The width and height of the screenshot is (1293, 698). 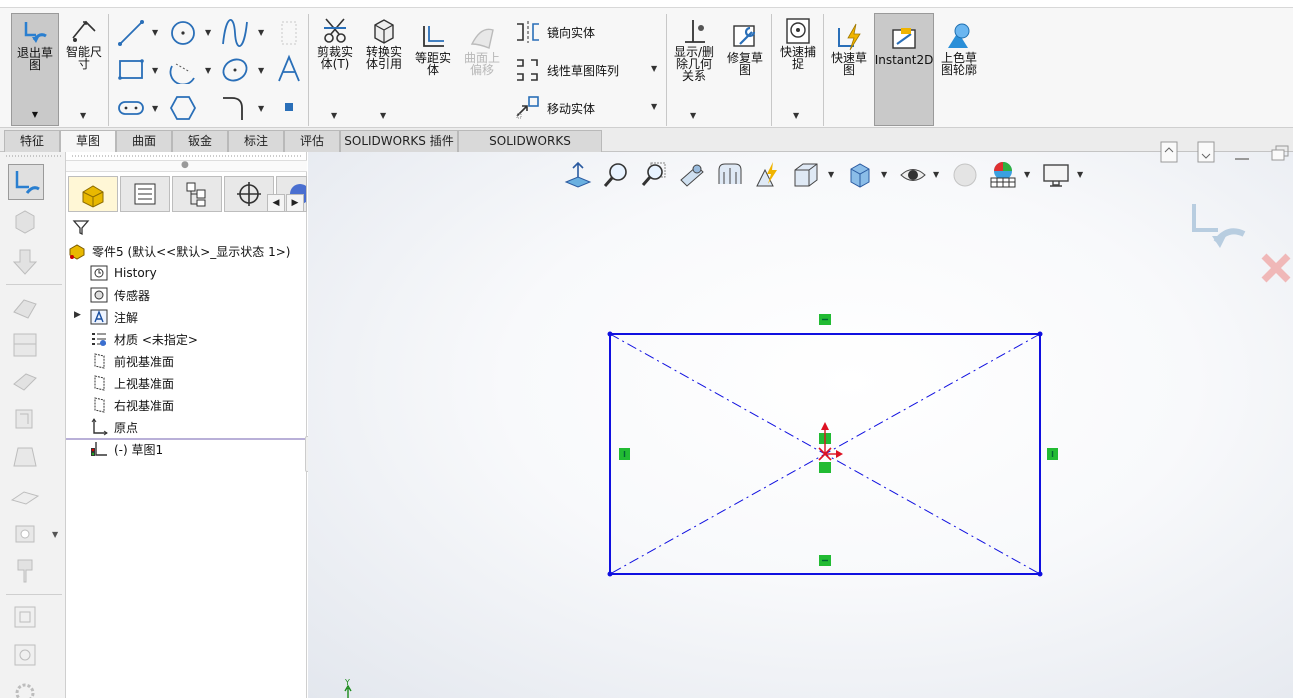 What do you see at coordinates (571, 108) in the screenshot?
I see `move-entities-label: 移动实体` at bounding box center [571, 108].